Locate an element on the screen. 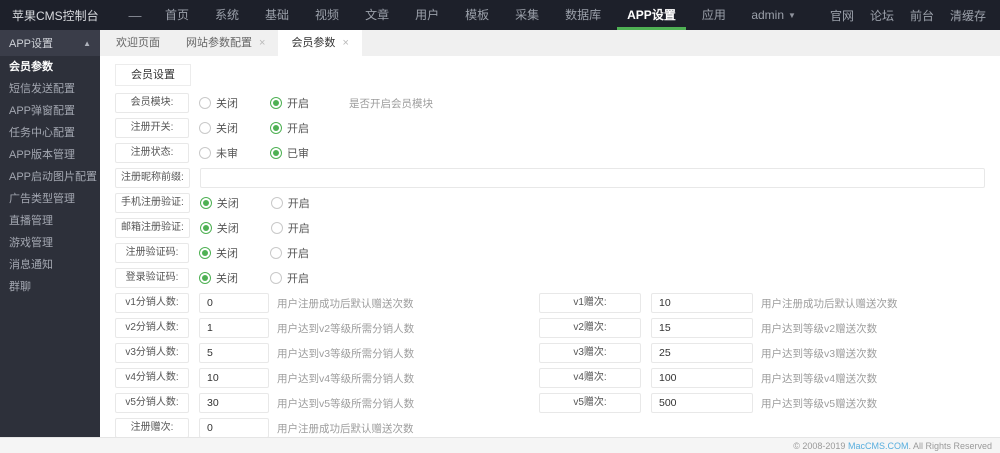  top-link-官网: 官网 is located at coordinates (842, 15).